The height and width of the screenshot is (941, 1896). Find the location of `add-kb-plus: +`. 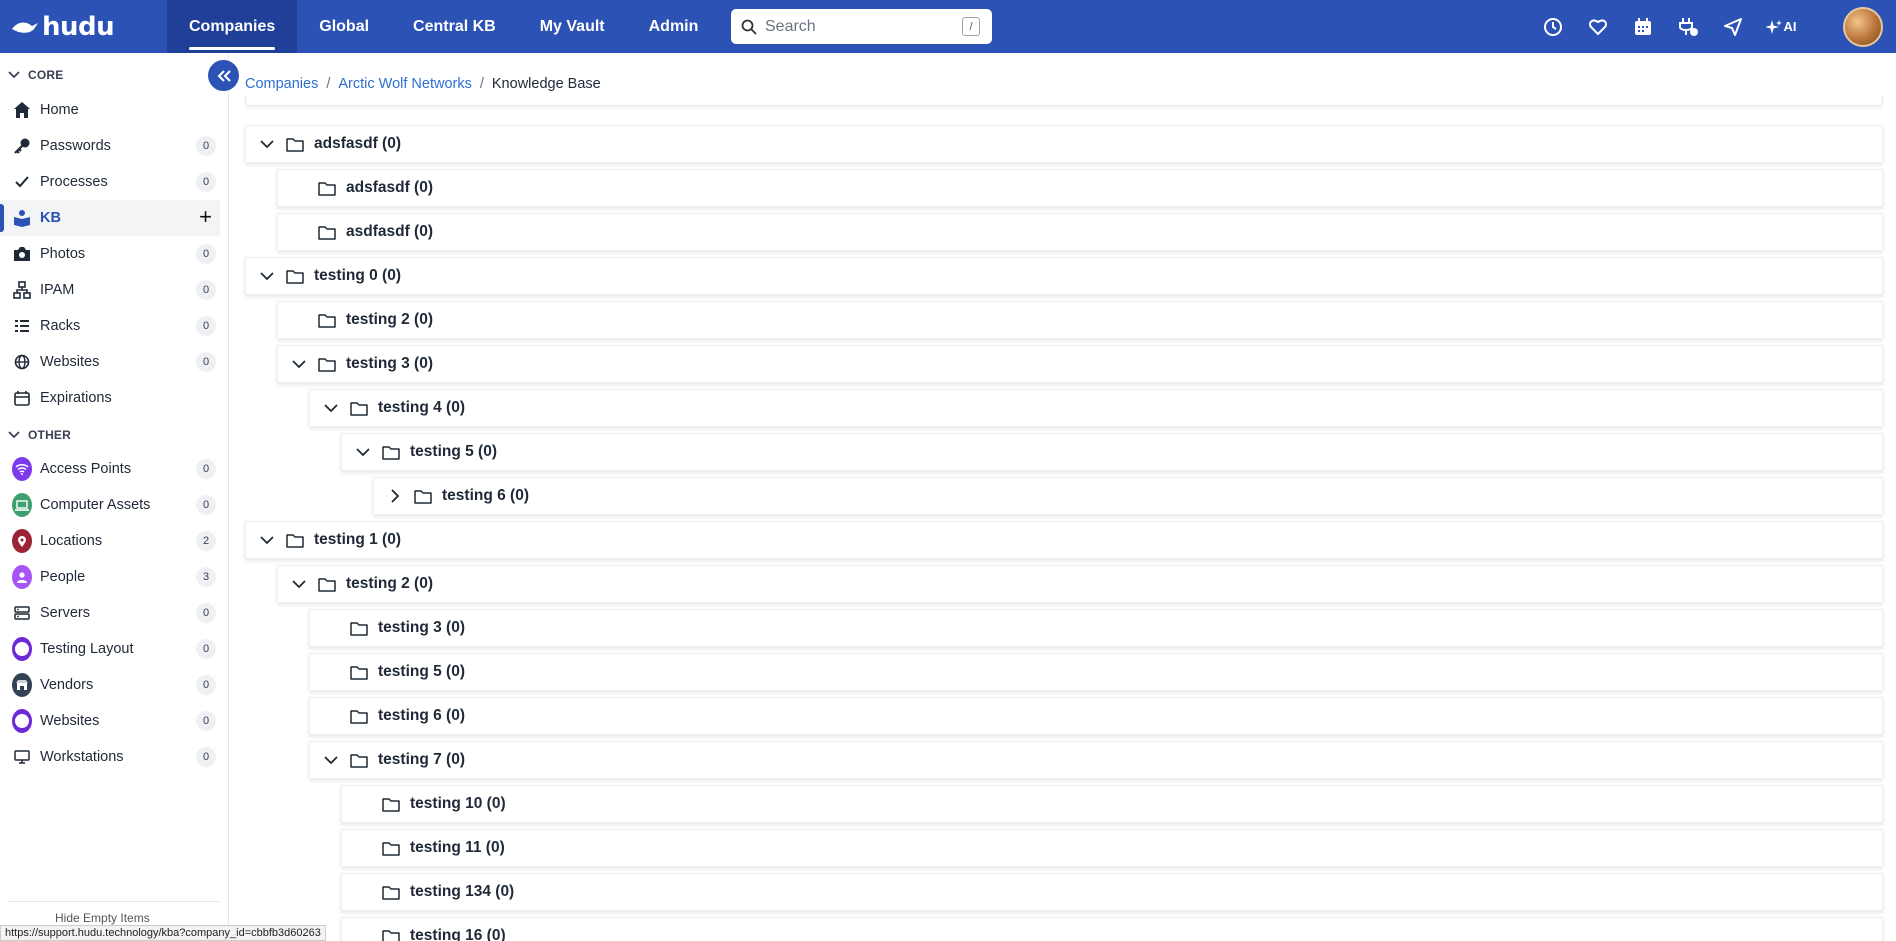

add-kb-plus: + is located at coordinates (205, 217).